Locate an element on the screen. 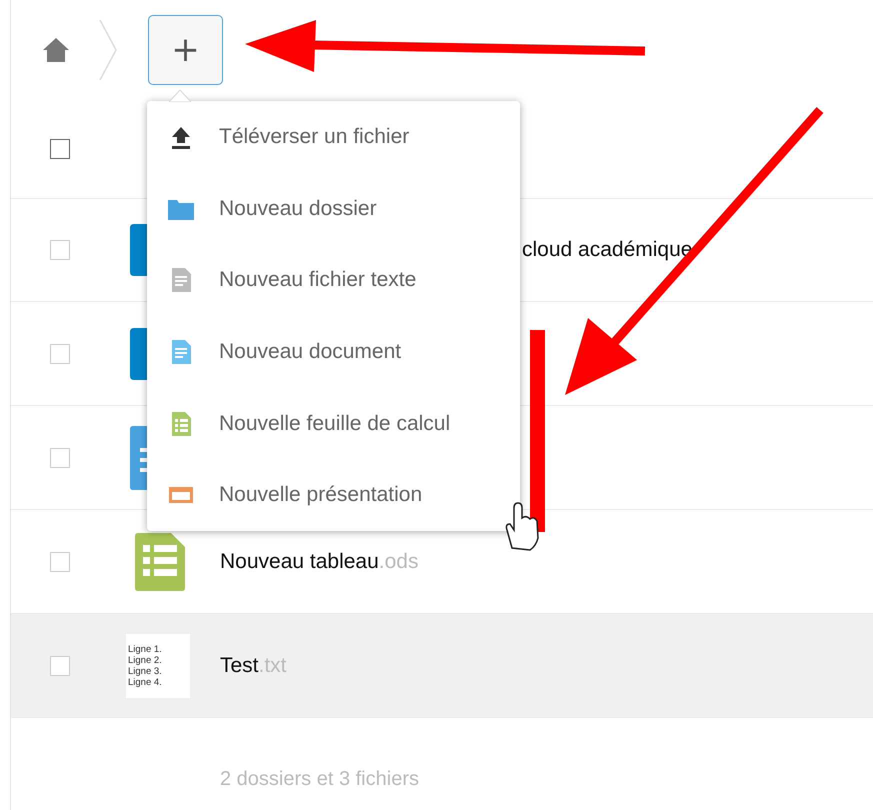 This screenshot has width=873, height=810. thumbnail-text: Ligne 2. is located at coordinates (145, 660).